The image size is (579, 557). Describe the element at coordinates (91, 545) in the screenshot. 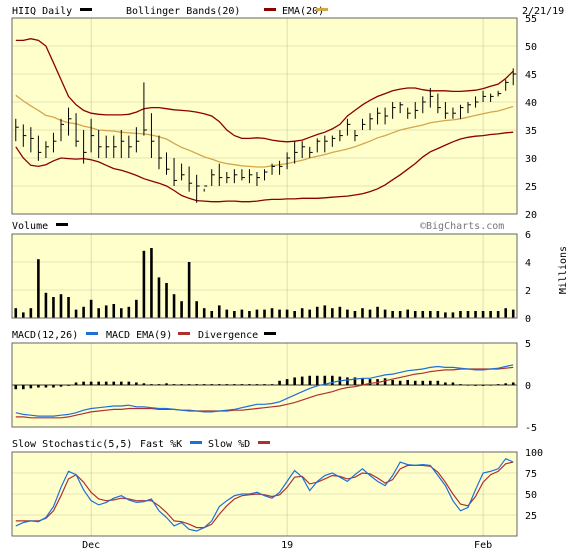

I see `x-tick-label: Dec` at that location.